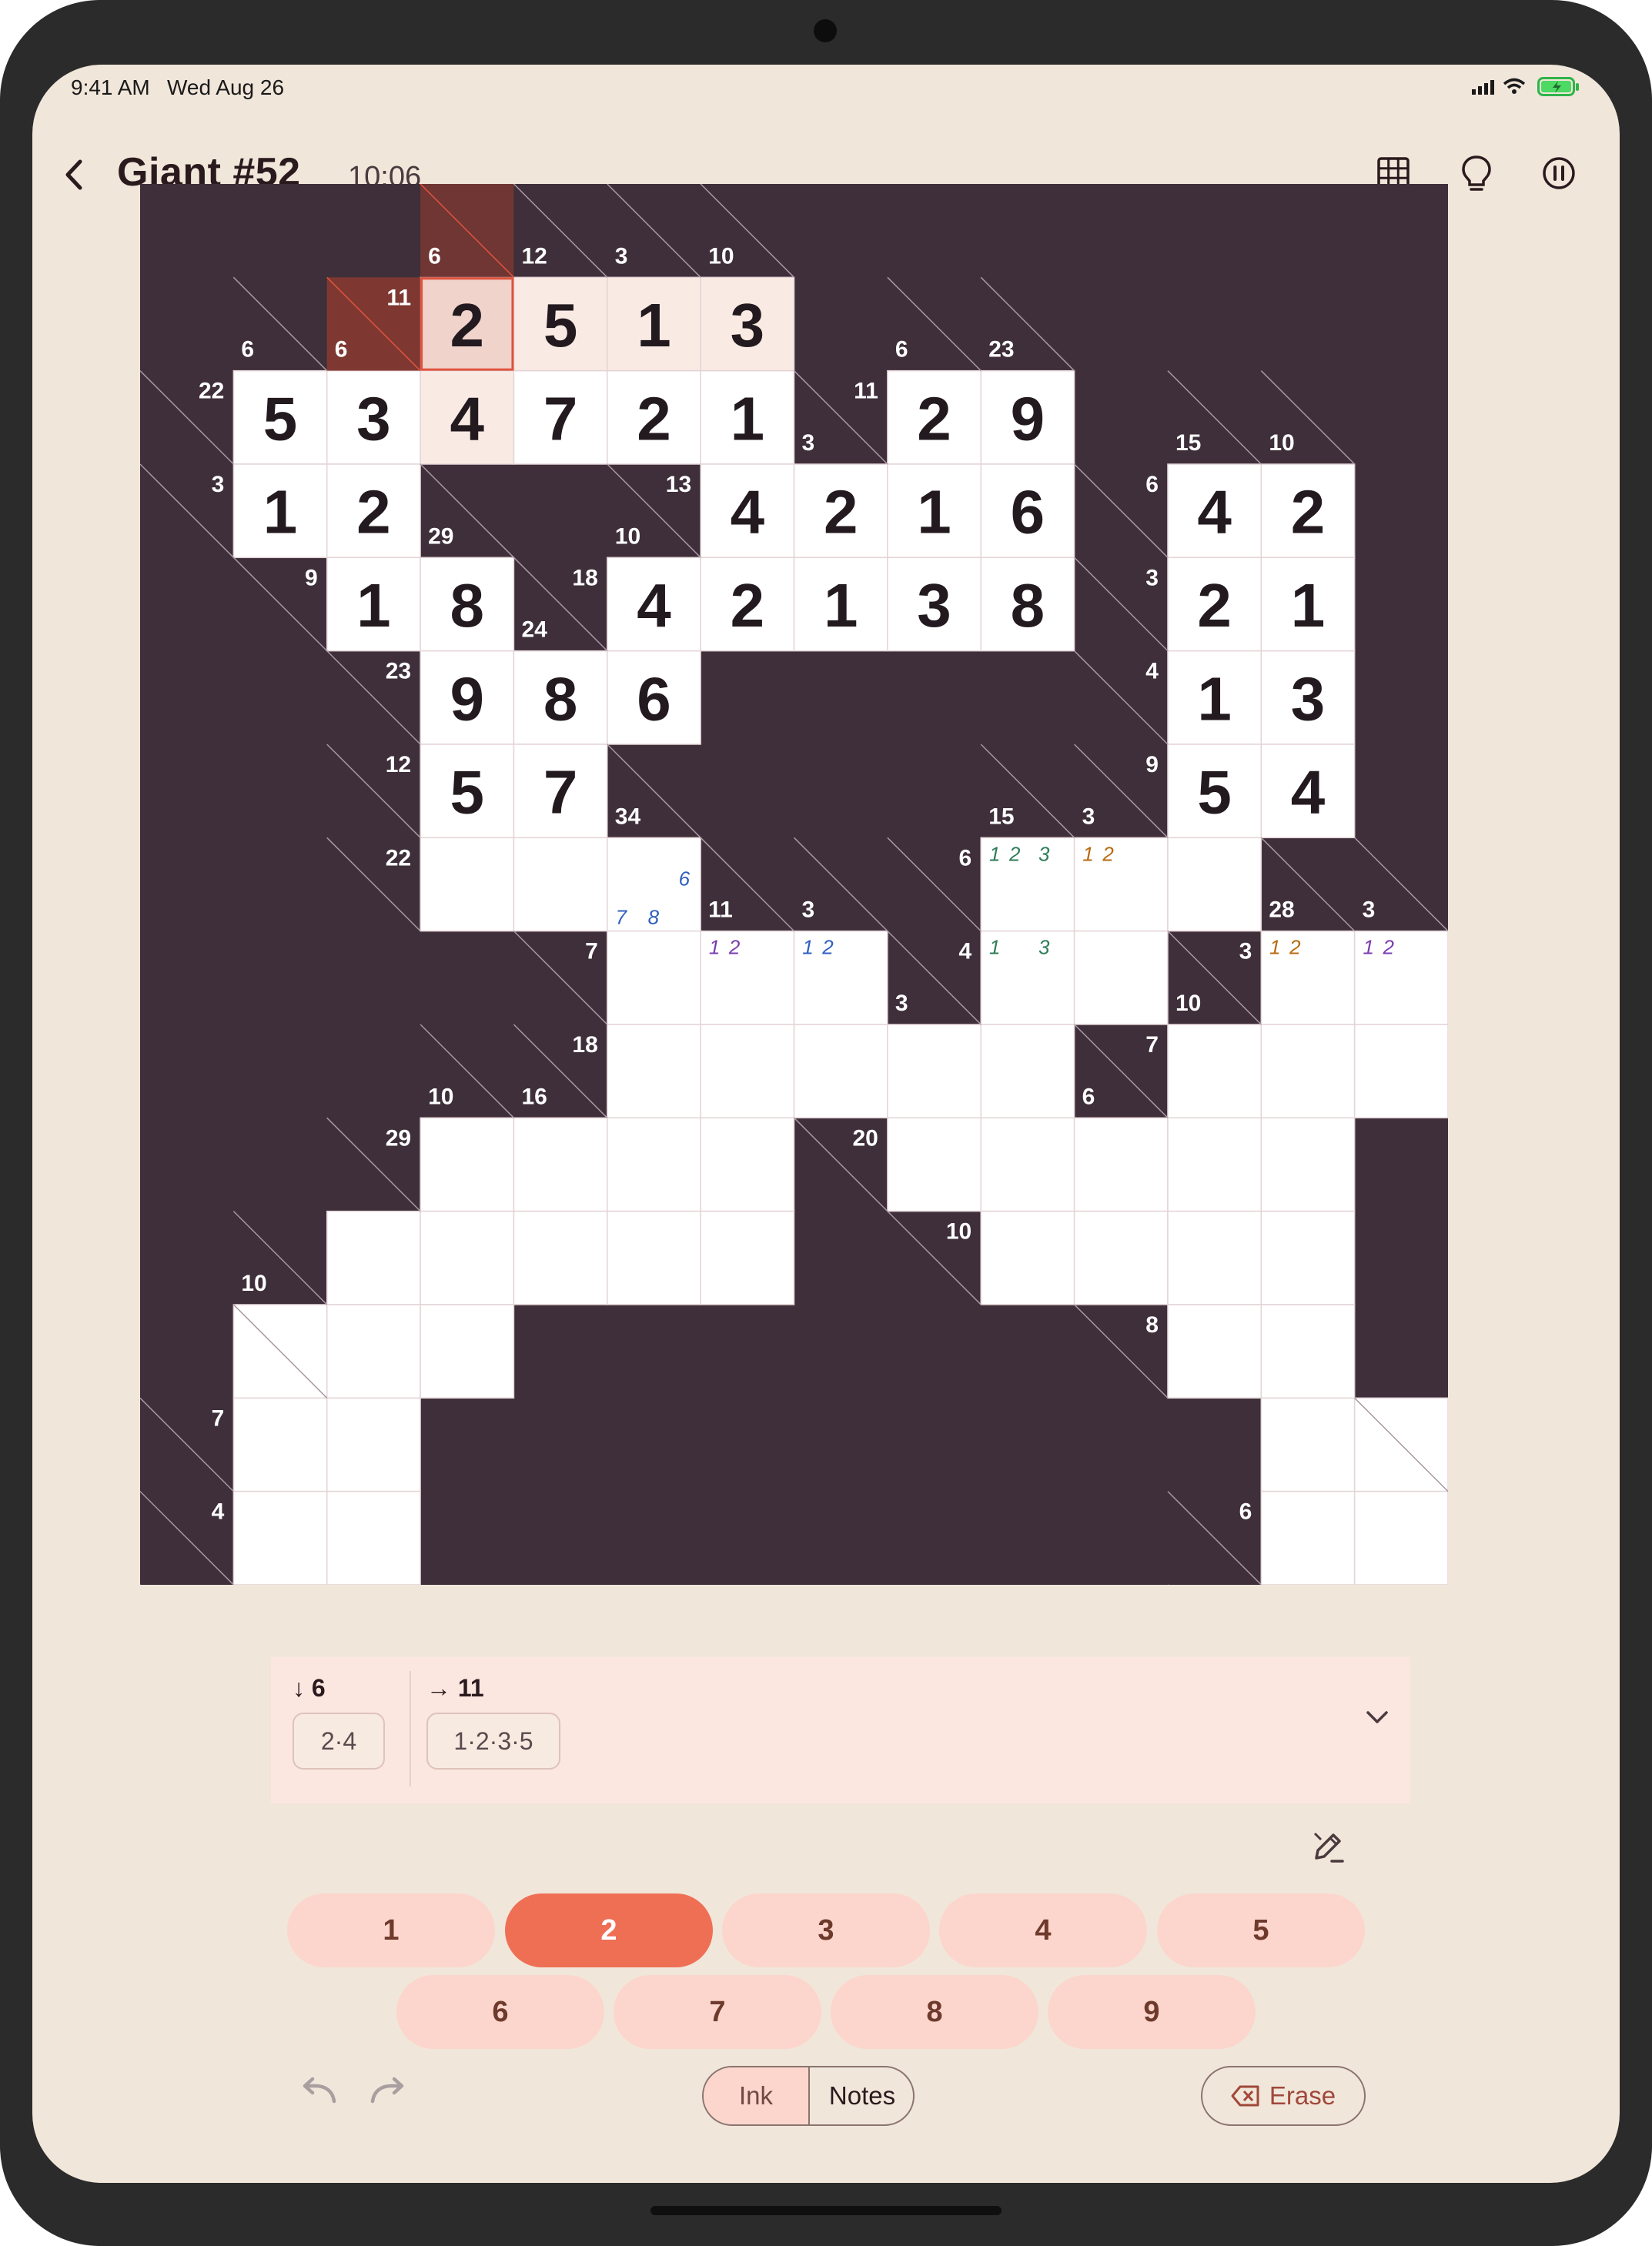  What do you see at coordinates (534, 256) in the screenshot?
I see `down-clue-number: 12` at bounding box center [534, 256].